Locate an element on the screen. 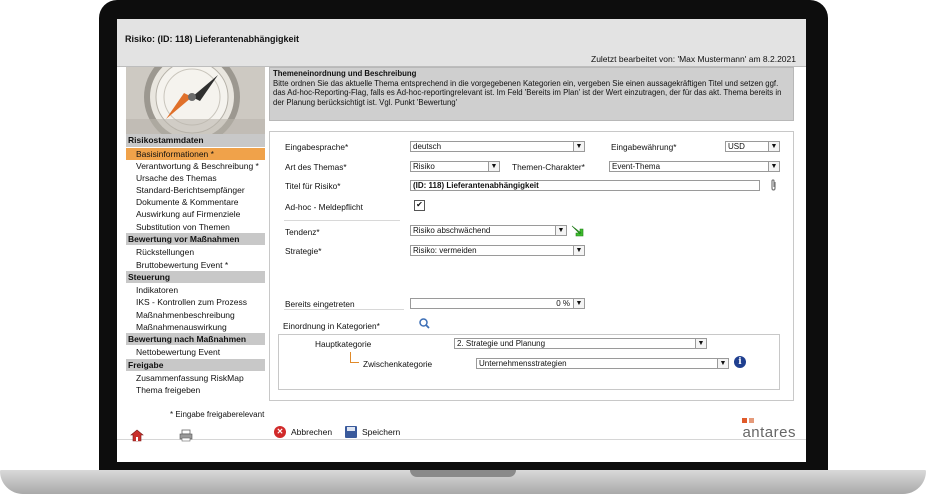  nav-section-bewertung-nach: Bewertung nach Maßnahmen is located at coordinates (195, 339).